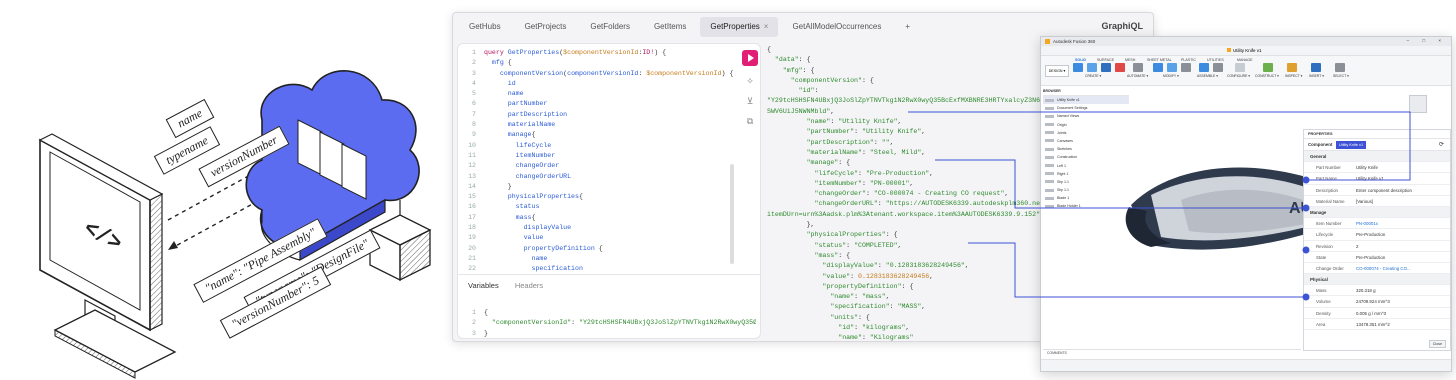  What do you see at coordinates (1373, 302) in the screenshot?
I see `property-value: 24709.924 mm^3` at bounding box center [1373, 302].